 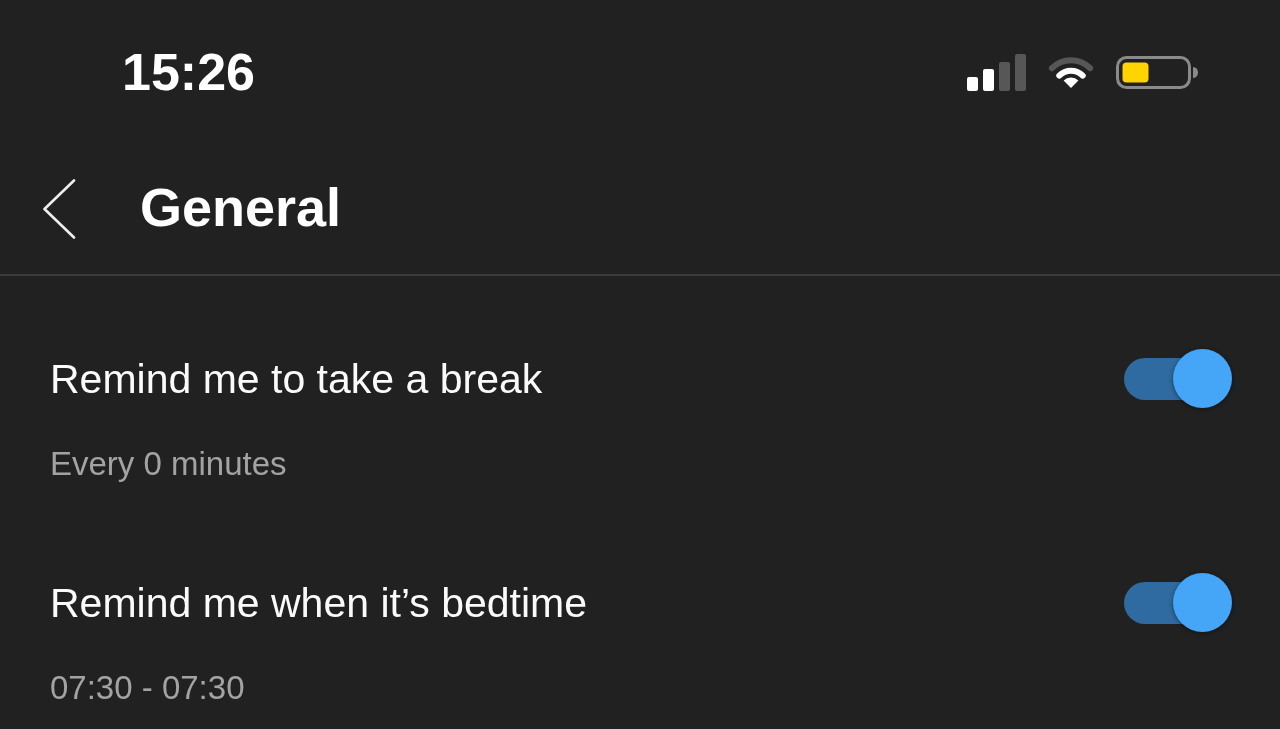 What do you see at coordinates (169, 464) in the screenshot?
I see `setting-detail: Every 0 minutes` at bounding box center [169, 464].